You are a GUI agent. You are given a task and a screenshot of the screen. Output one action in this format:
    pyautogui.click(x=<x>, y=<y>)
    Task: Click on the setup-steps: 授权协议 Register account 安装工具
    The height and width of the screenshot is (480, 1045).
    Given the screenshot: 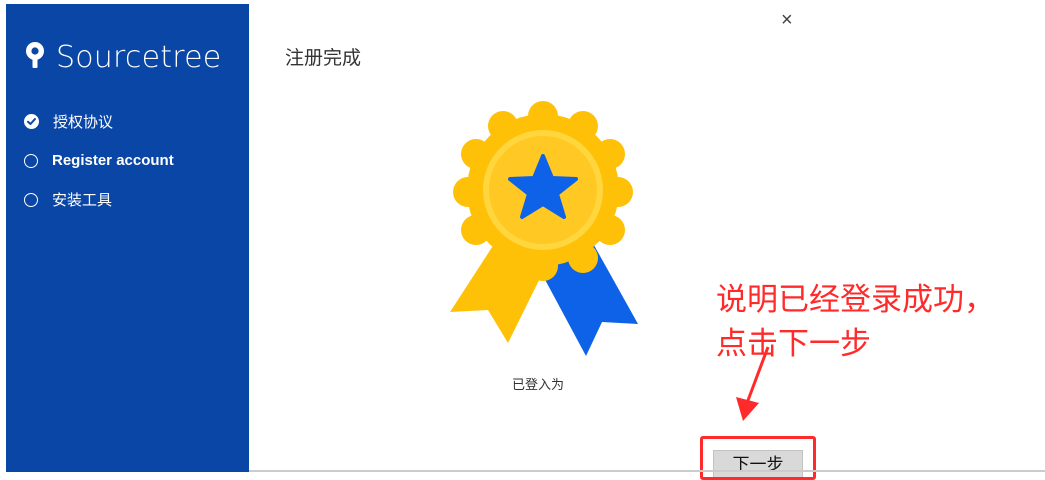 What is the action you would take?
    pyautogui.click(x=99, y=160)
    